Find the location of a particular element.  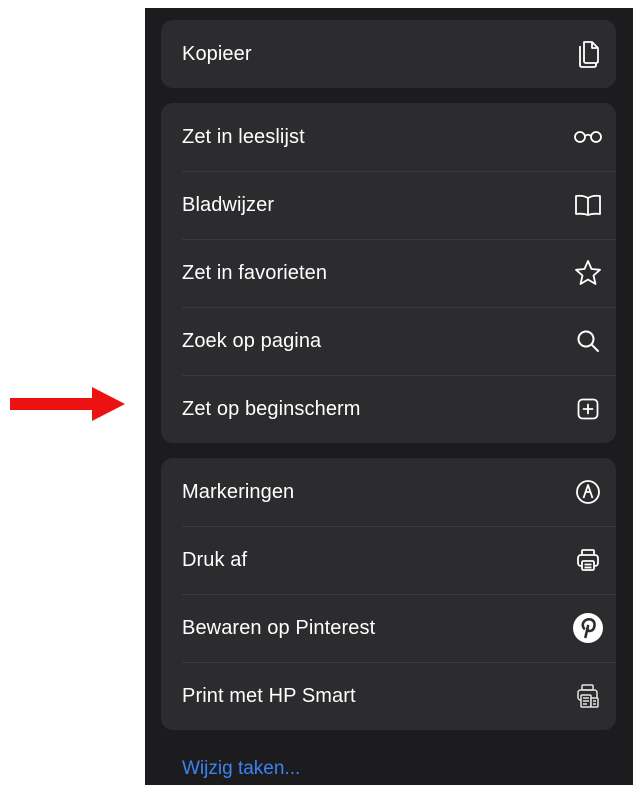

printer-icon is located at coordinates (588, 560).